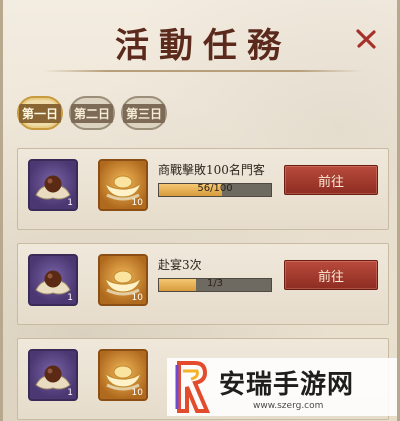  What do you see at coordinates (193, 387) in the screenshot?
I see `site-logo-icon` at bounding box center [193, 387].